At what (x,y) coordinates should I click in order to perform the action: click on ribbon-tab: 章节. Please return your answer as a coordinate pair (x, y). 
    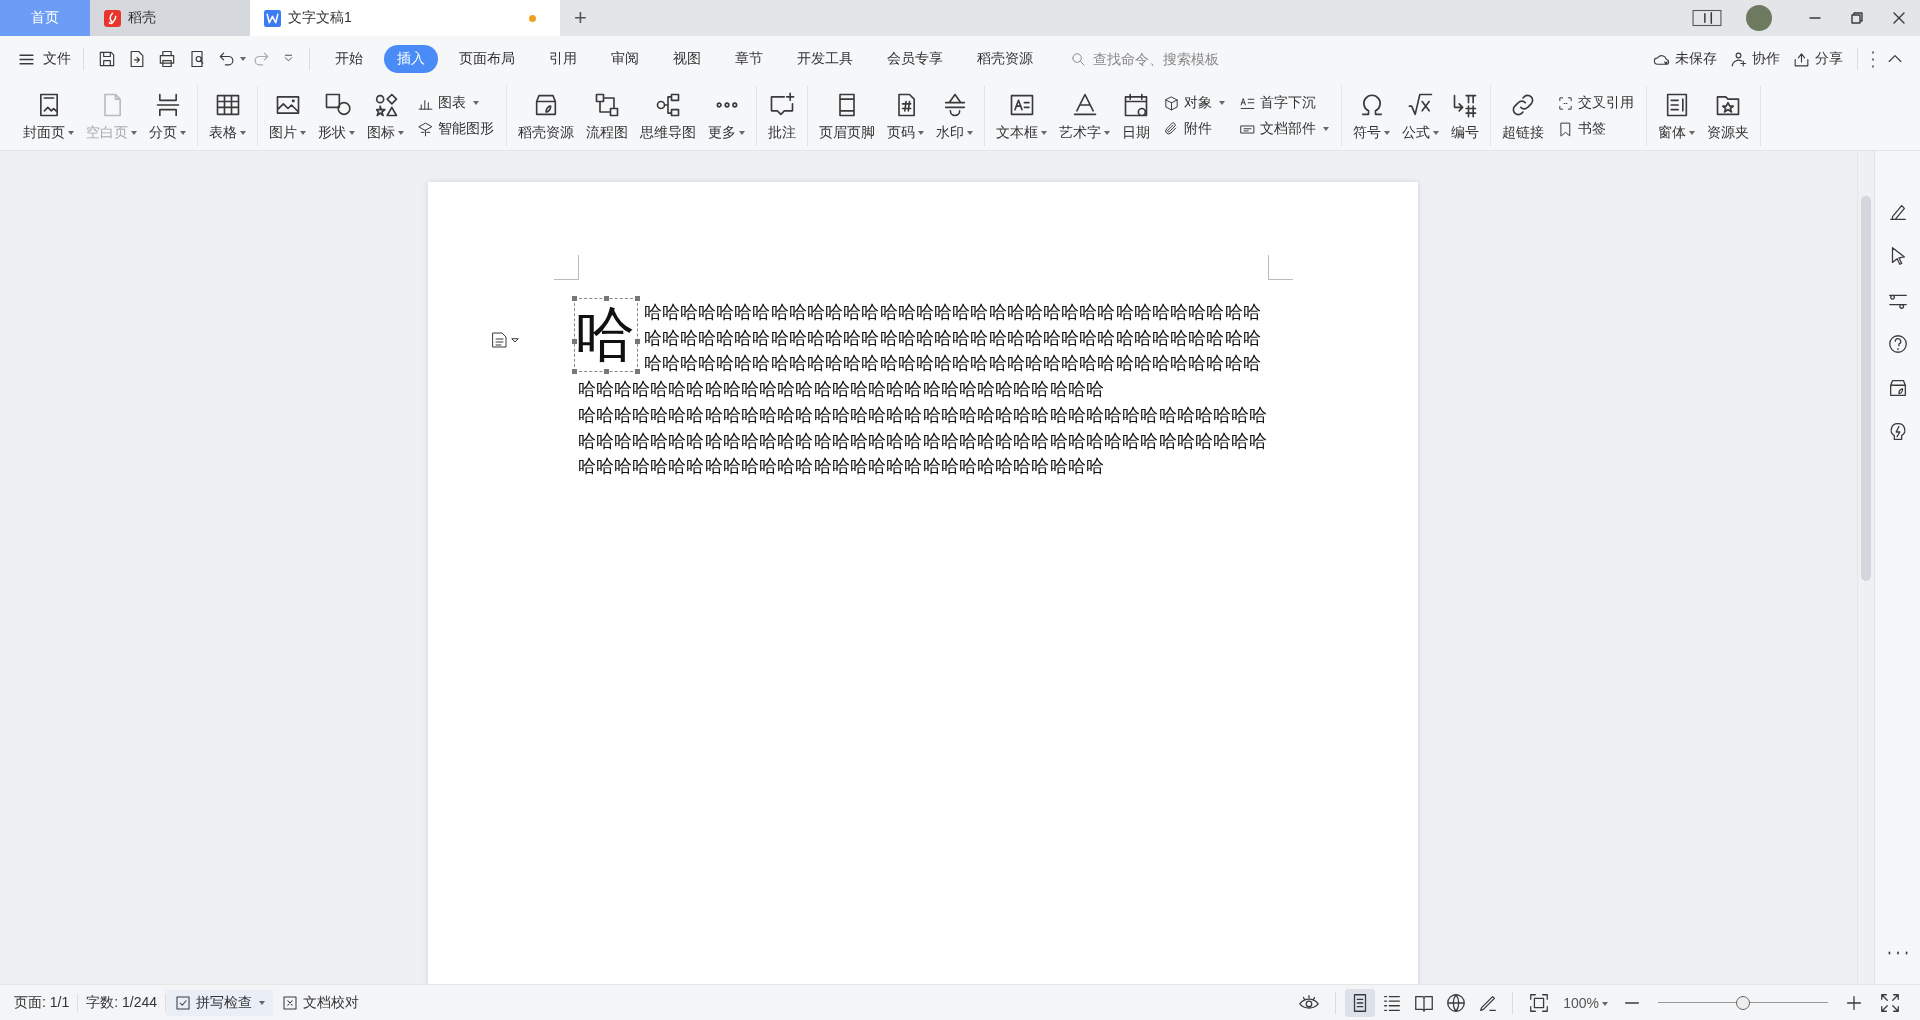
    Looking at the image, I should click on (749, 59).